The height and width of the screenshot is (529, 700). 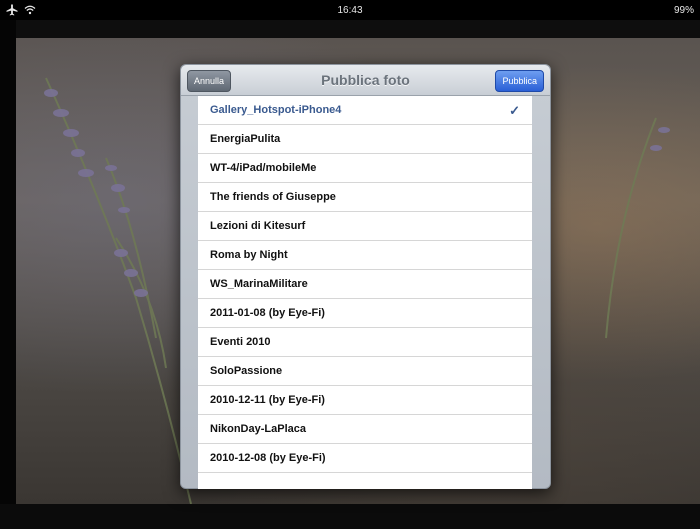 I want to click on gallery-list-item: WS_MarinaMilitare, so click(x=365, y=284).